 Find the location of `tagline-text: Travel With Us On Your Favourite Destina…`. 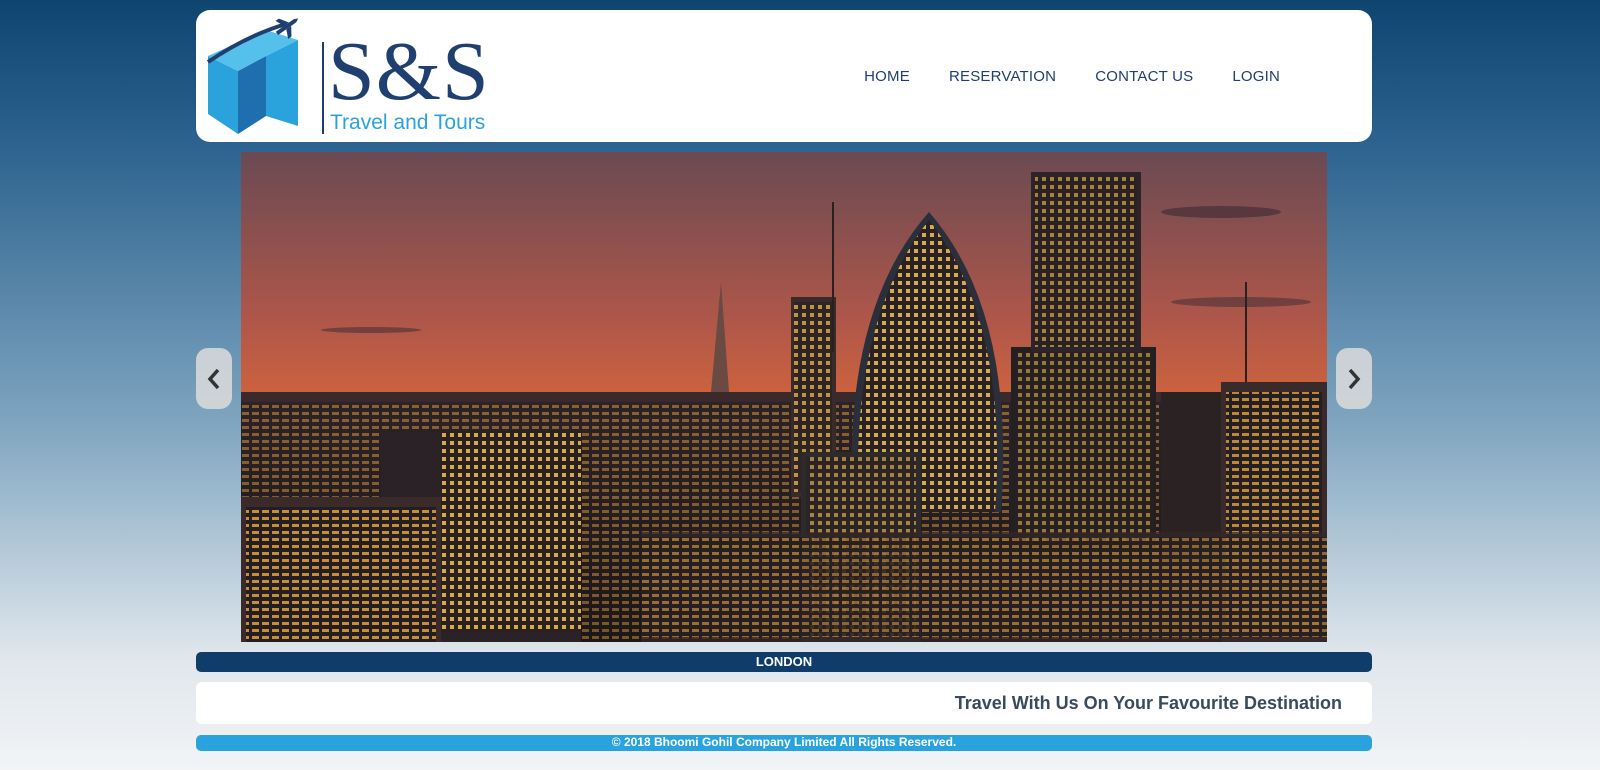

tagline-text: Travel With Us On Your Favourite Destina… is located at coordinates (1148, 703).